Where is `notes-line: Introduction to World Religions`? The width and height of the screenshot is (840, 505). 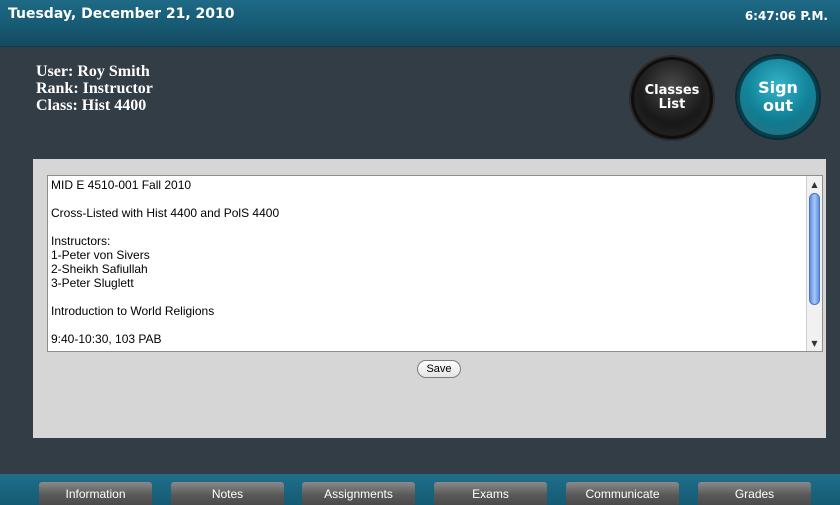 notes-line: Introduction to World Religions is located at coordinates (133, 311).